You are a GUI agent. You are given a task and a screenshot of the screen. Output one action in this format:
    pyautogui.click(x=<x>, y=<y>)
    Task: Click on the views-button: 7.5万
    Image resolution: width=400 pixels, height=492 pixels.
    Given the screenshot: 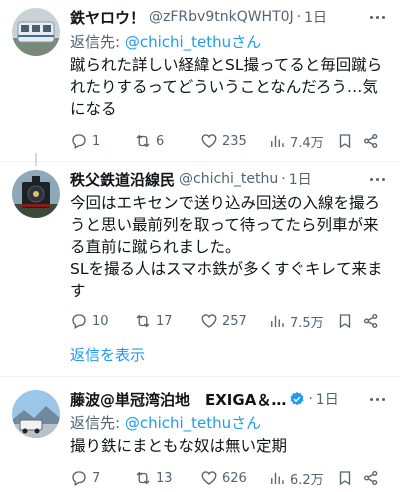 What is the action you would take?
    pyautogui.click(x=296, y=321)
    